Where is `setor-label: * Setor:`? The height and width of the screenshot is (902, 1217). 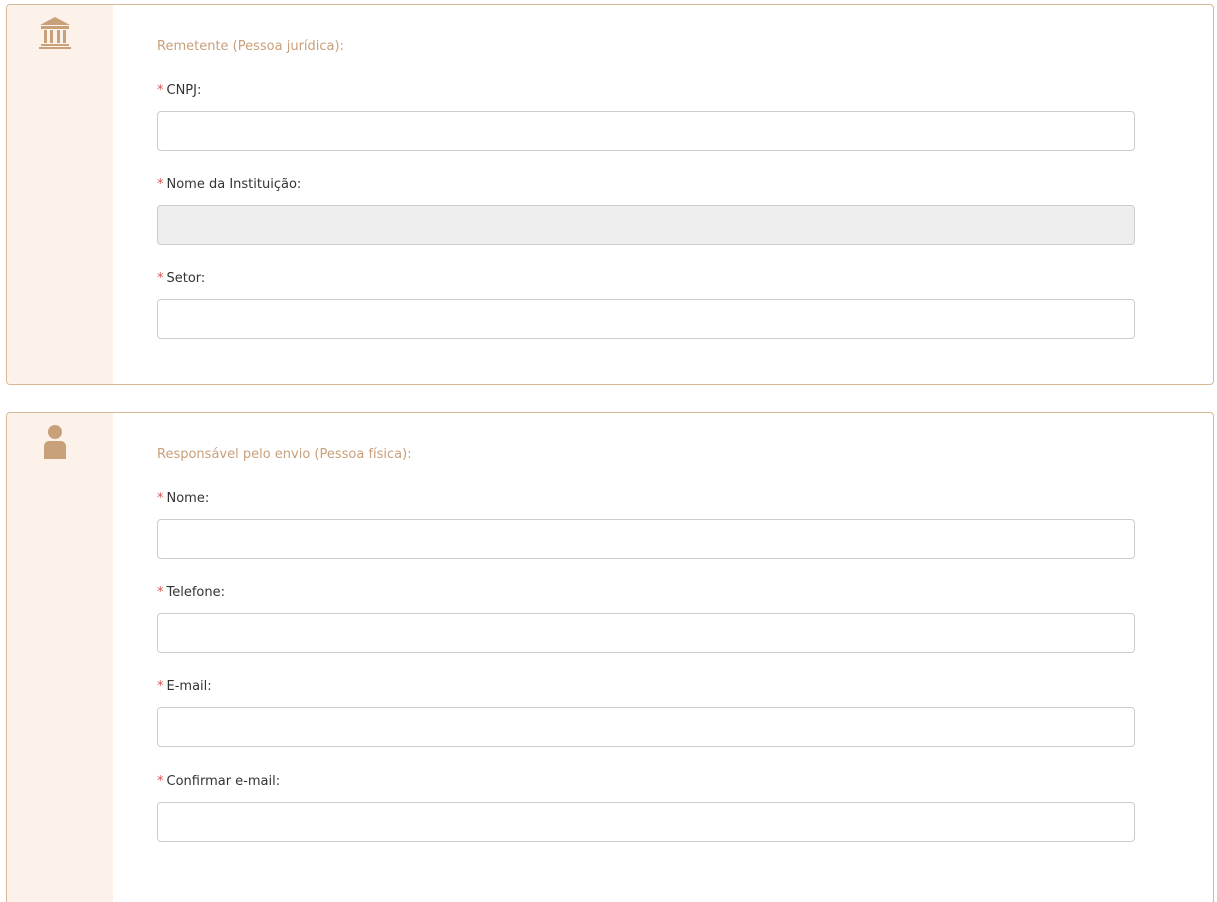 setor-label: * Setor: is located at coordinates (181, 279).